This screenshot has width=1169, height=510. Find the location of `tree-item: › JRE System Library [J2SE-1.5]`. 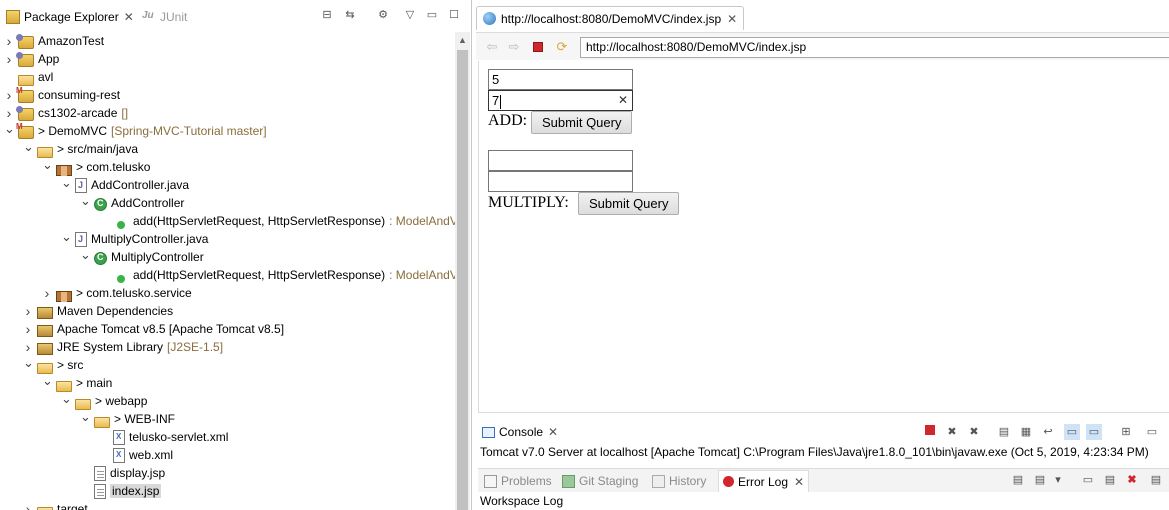

tree-item: › JRE System Library [J2SE-1.5] is located at coordinates (123, 347).